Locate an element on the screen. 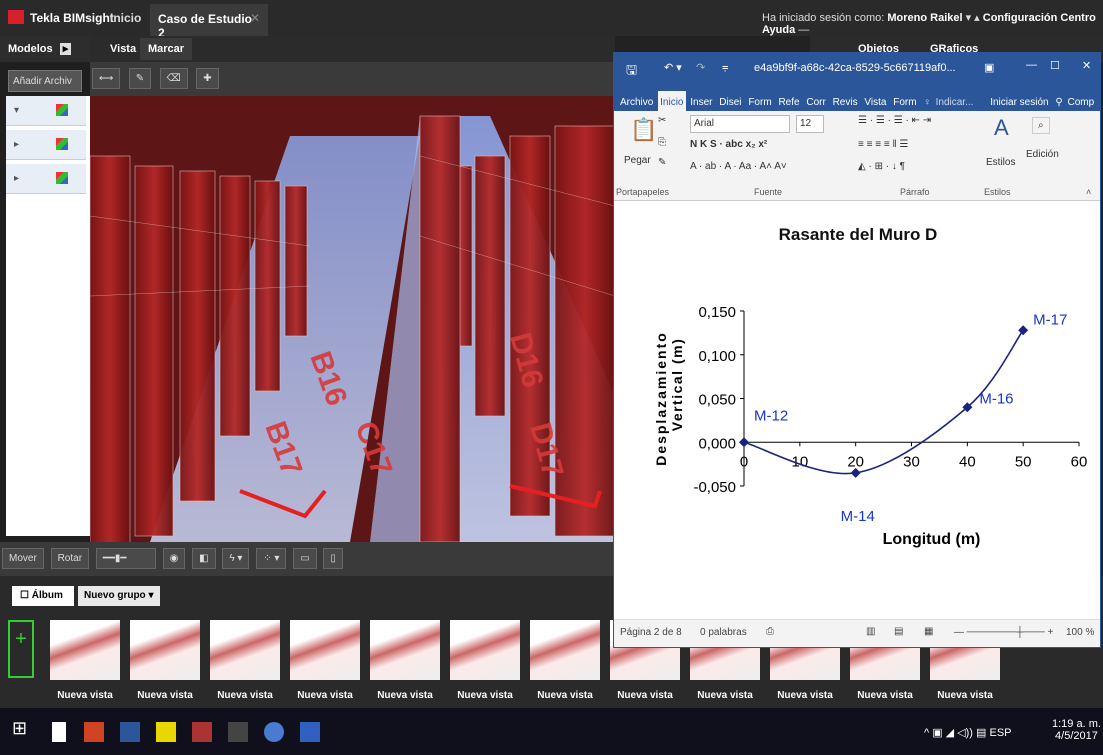  collapse-ribbon-icon: ˄ is located at coordinates (1088, 192).